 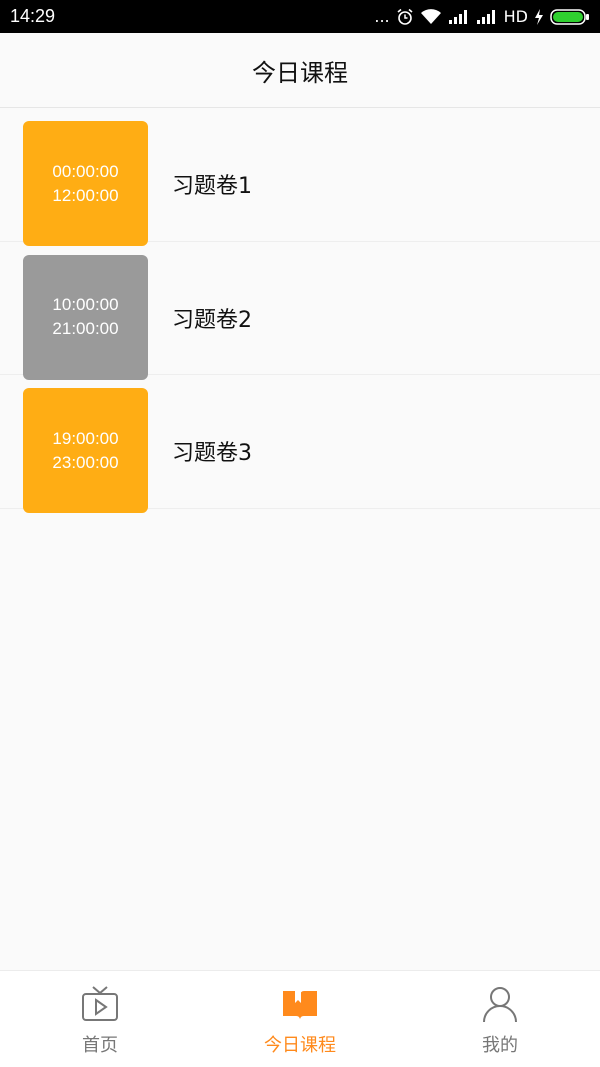 What do you see at coordinates (300, 444) in the screenshot?
I see `course-row: 19:00:00 23:00:00 习题卷3` at bounding box center [300, 444].